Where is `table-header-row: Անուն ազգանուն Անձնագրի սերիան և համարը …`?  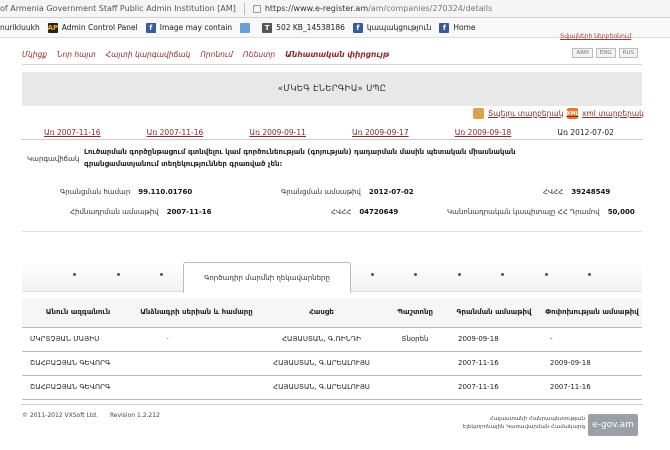 table-header-row: Անուն ազգանուն Անձնագրի սերիան և համարը … is located at coordinates (332, 313).